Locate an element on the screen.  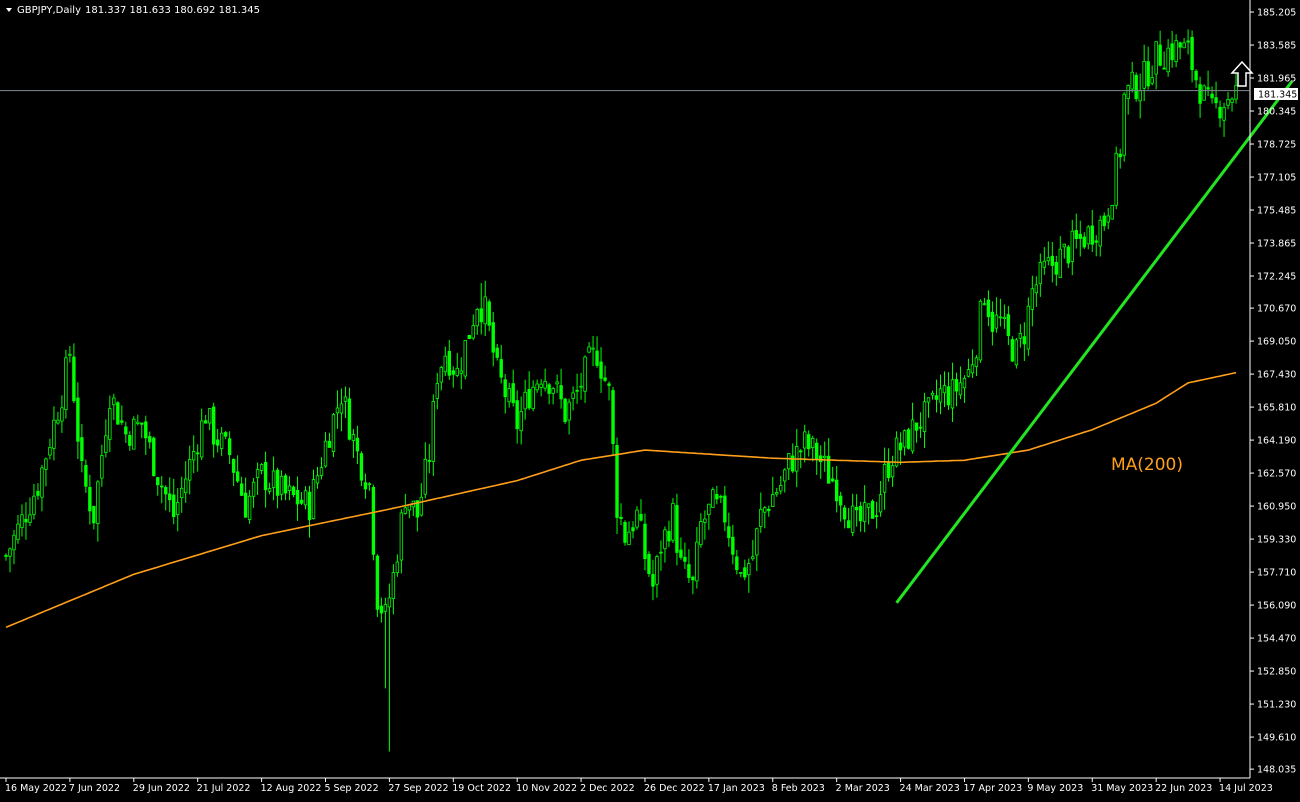
x-tick-label: 22 Jun 2023 is located at coordinates (1183, 788).